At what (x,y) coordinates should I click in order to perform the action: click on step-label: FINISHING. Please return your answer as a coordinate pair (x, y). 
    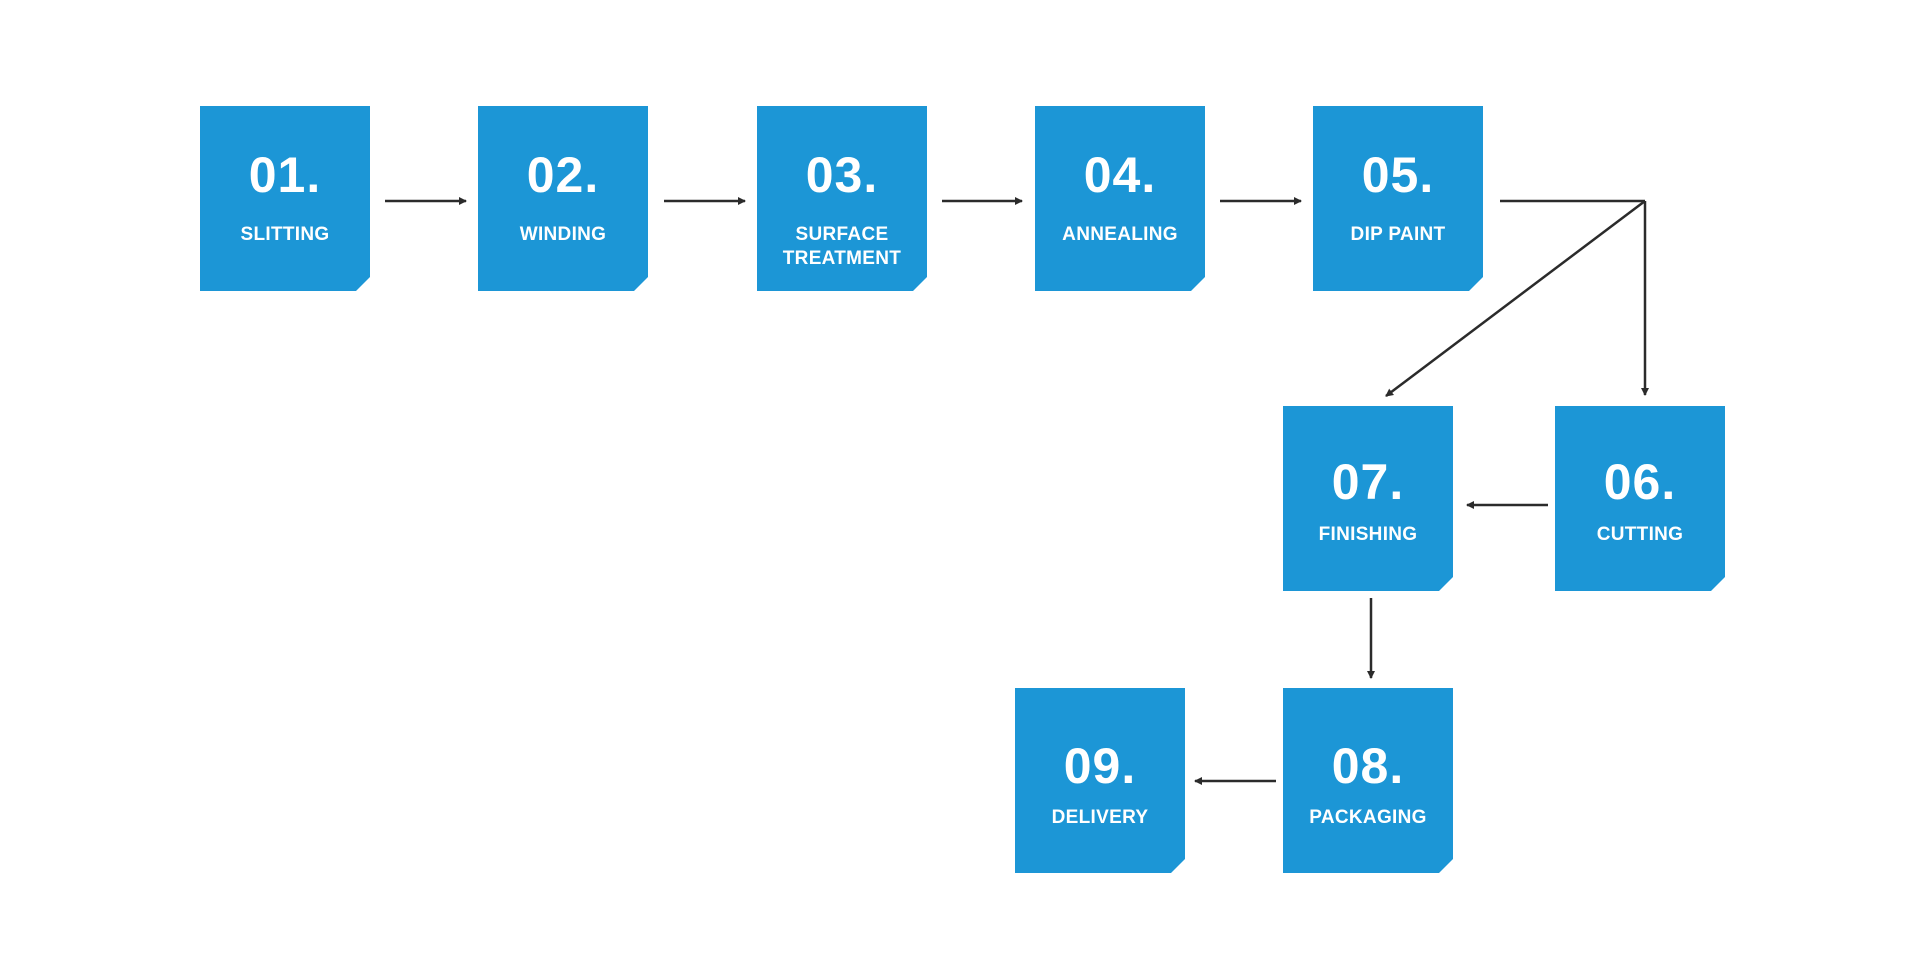
    Looking at the image, I should click on (1368, 534).